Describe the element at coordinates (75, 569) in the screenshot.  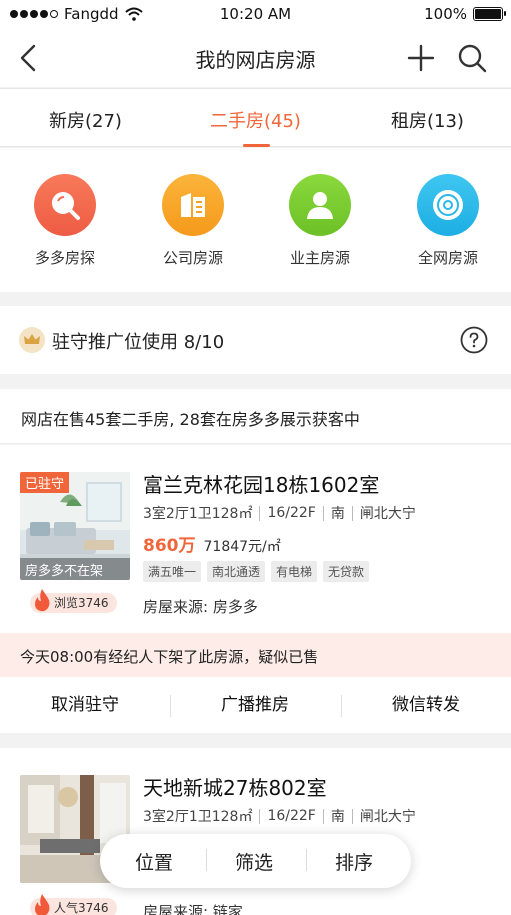
I see `photo-caption: 房多多不在架` at that location.